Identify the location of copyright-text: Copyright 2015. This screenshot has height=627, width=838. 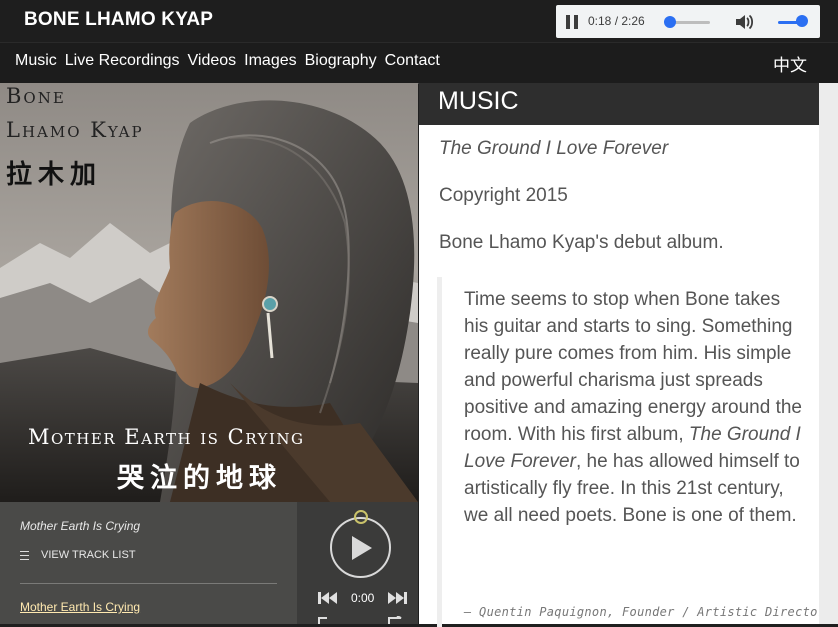
(503, 195).